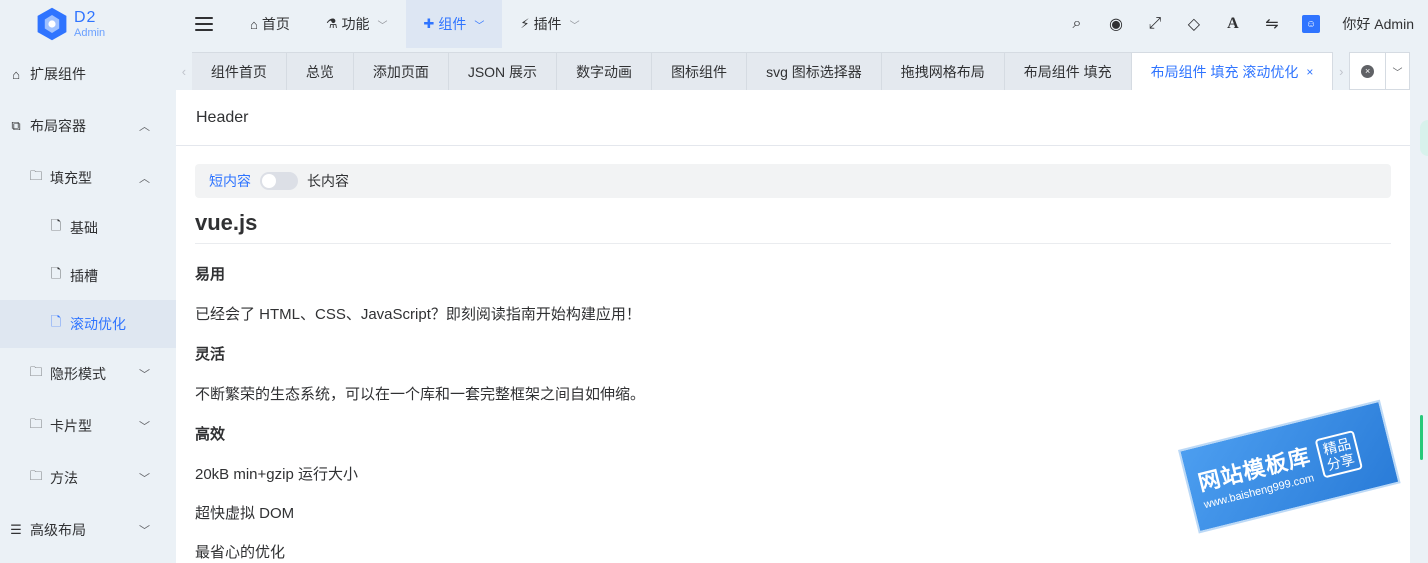 This screenshot has width=1428, height=563. I want to click on sidebar-item-label: 卡片型, so click(71, 426).